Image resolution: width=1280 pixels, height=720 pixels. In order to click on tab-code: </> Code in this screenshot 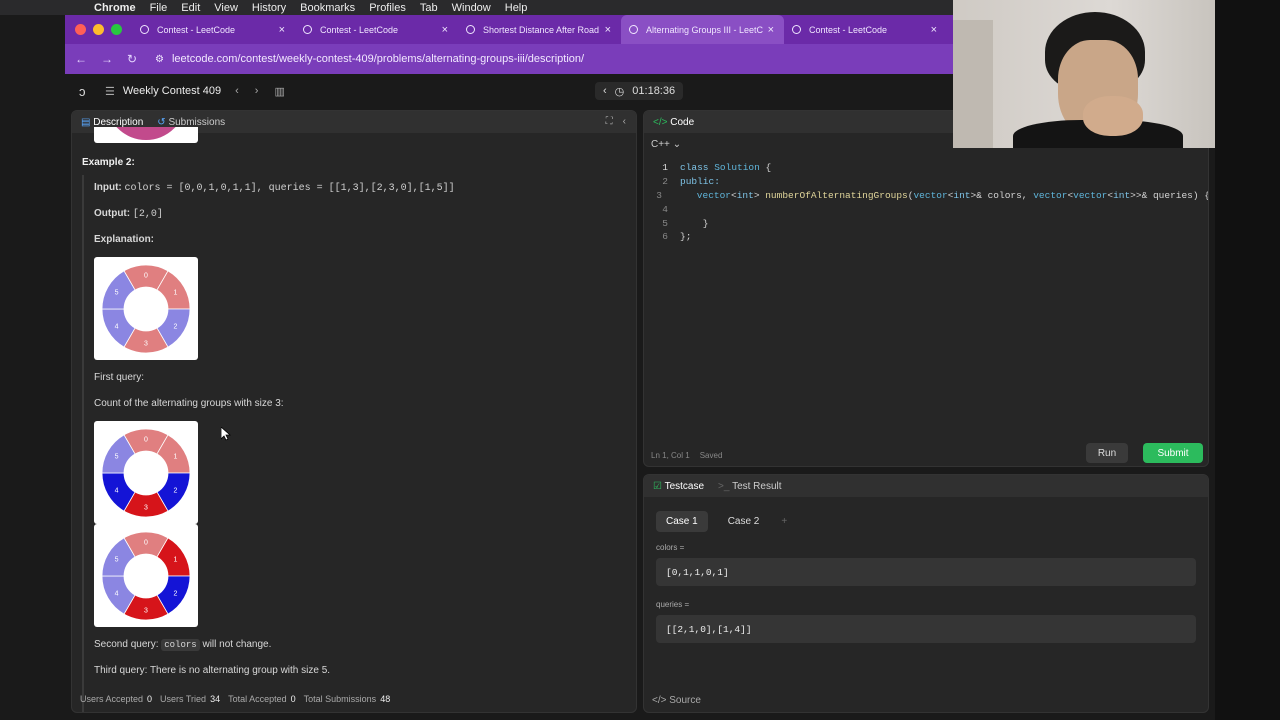, I will do `click(673, 122)`.